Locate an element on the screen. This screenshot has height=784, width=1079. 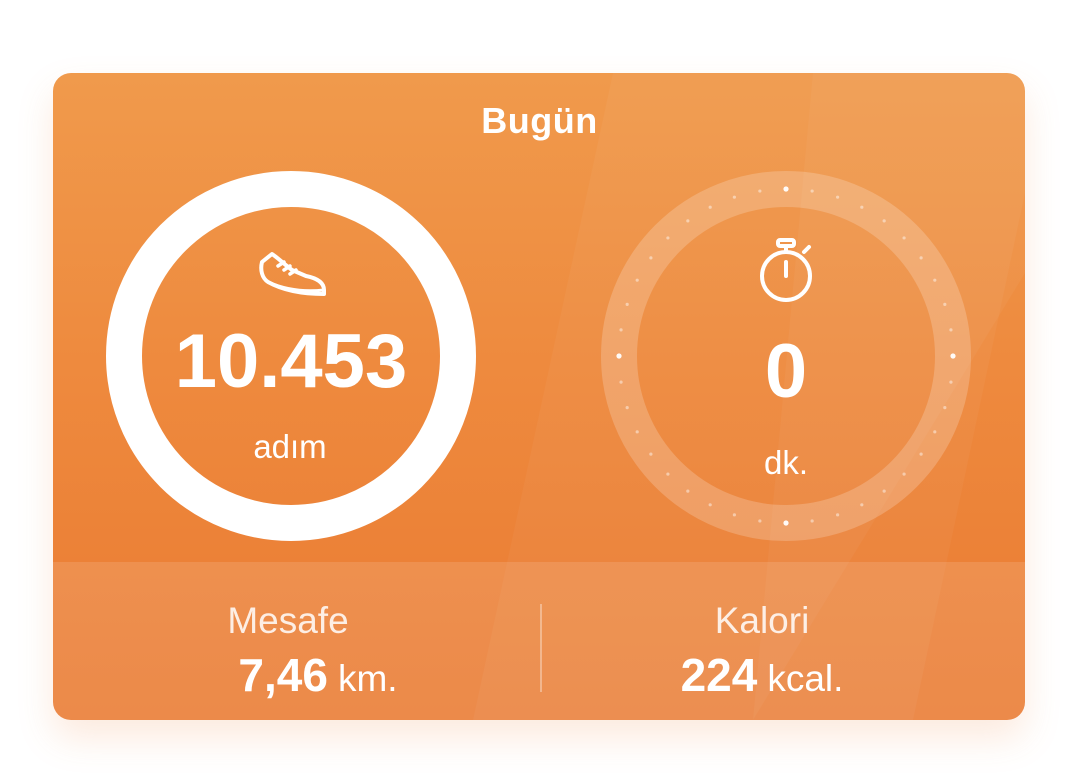
steps-value: 10.453 is located at coordinates (291, 361).